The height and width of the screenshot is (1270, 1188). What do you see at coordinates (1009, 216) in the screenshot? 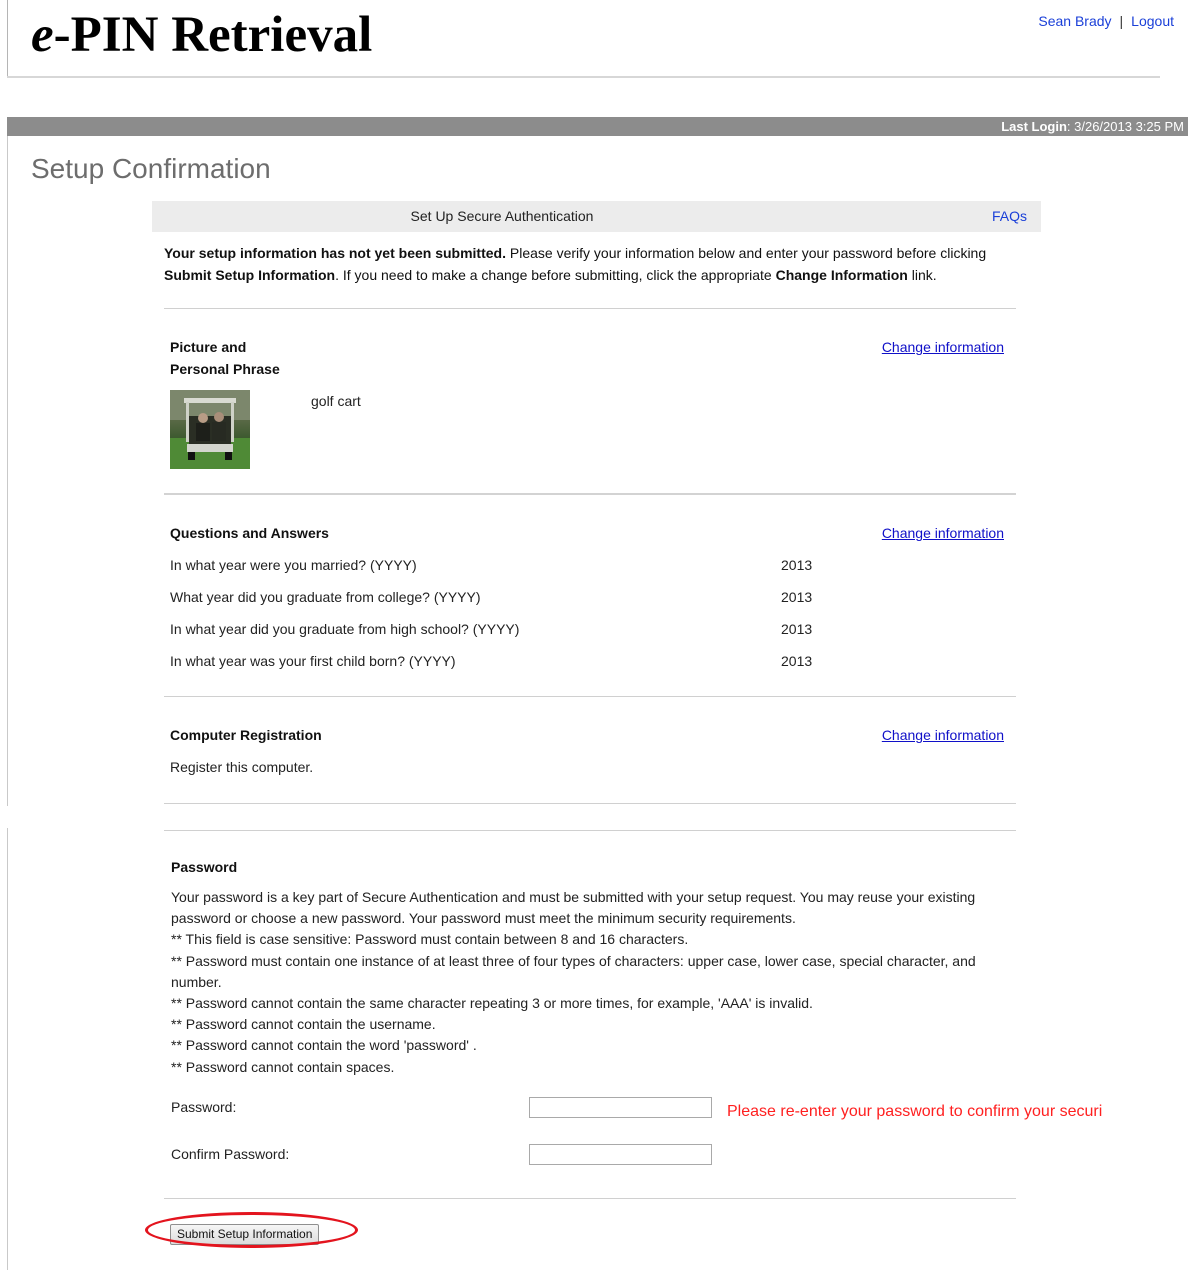
I see `faqs-link: FAQs` at bounding box center [1009, 216].